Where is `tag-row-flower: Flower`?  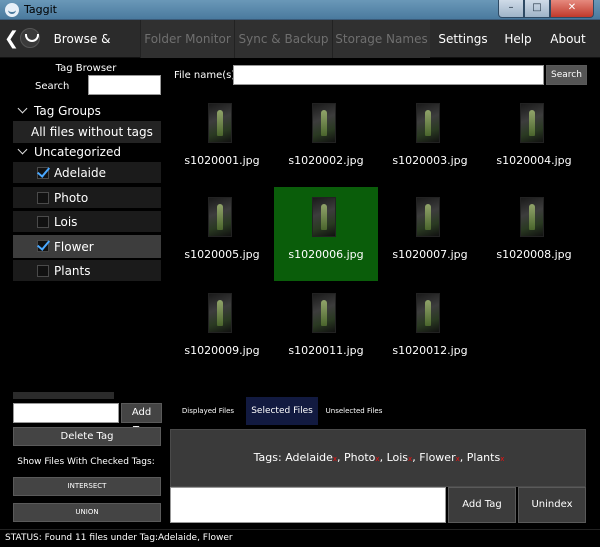
tag-row-flower: Flower is located at coordinates (87, 247).